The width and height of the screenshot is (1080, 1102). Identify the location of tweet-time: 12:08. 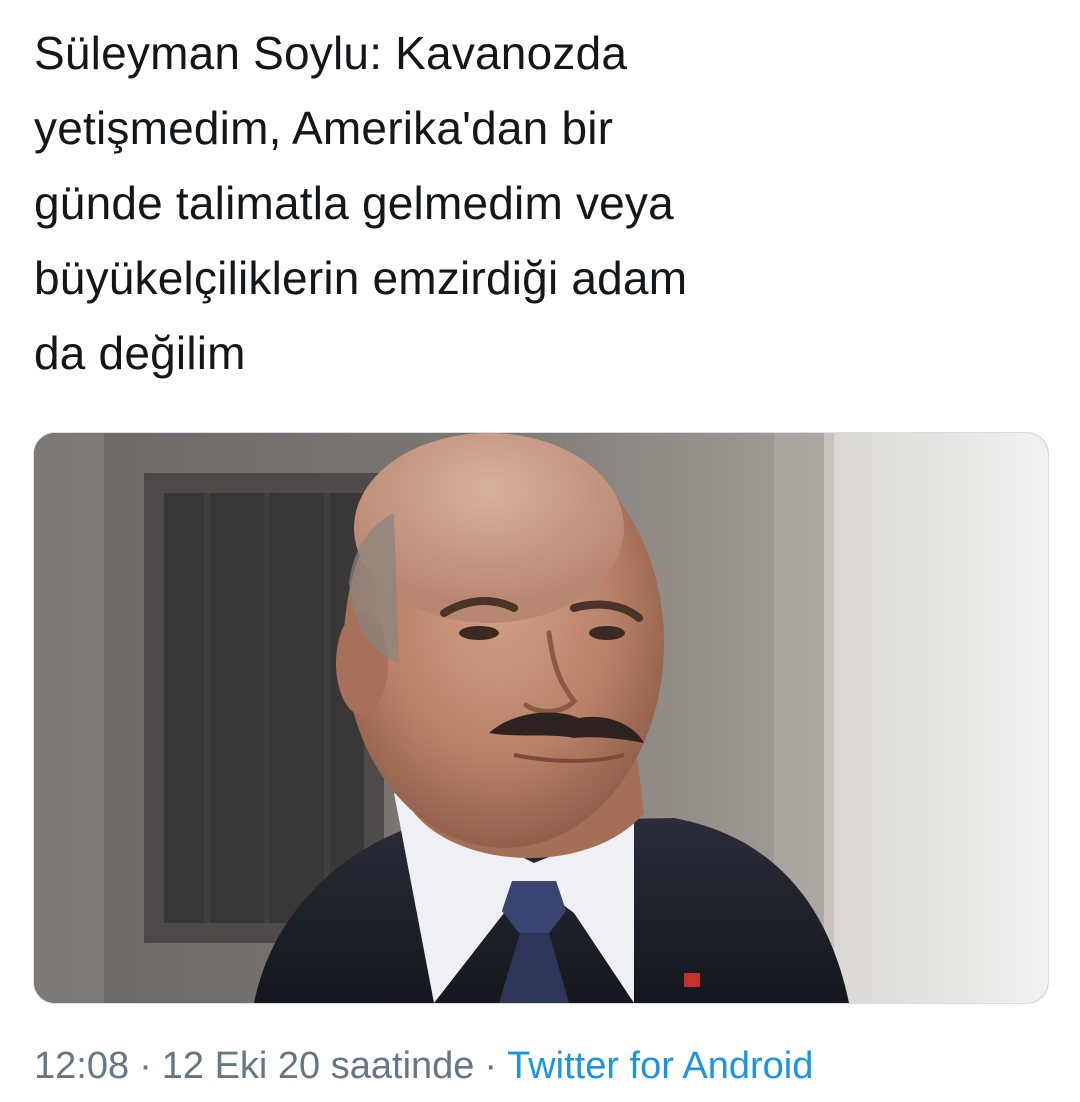
(81, 1066).